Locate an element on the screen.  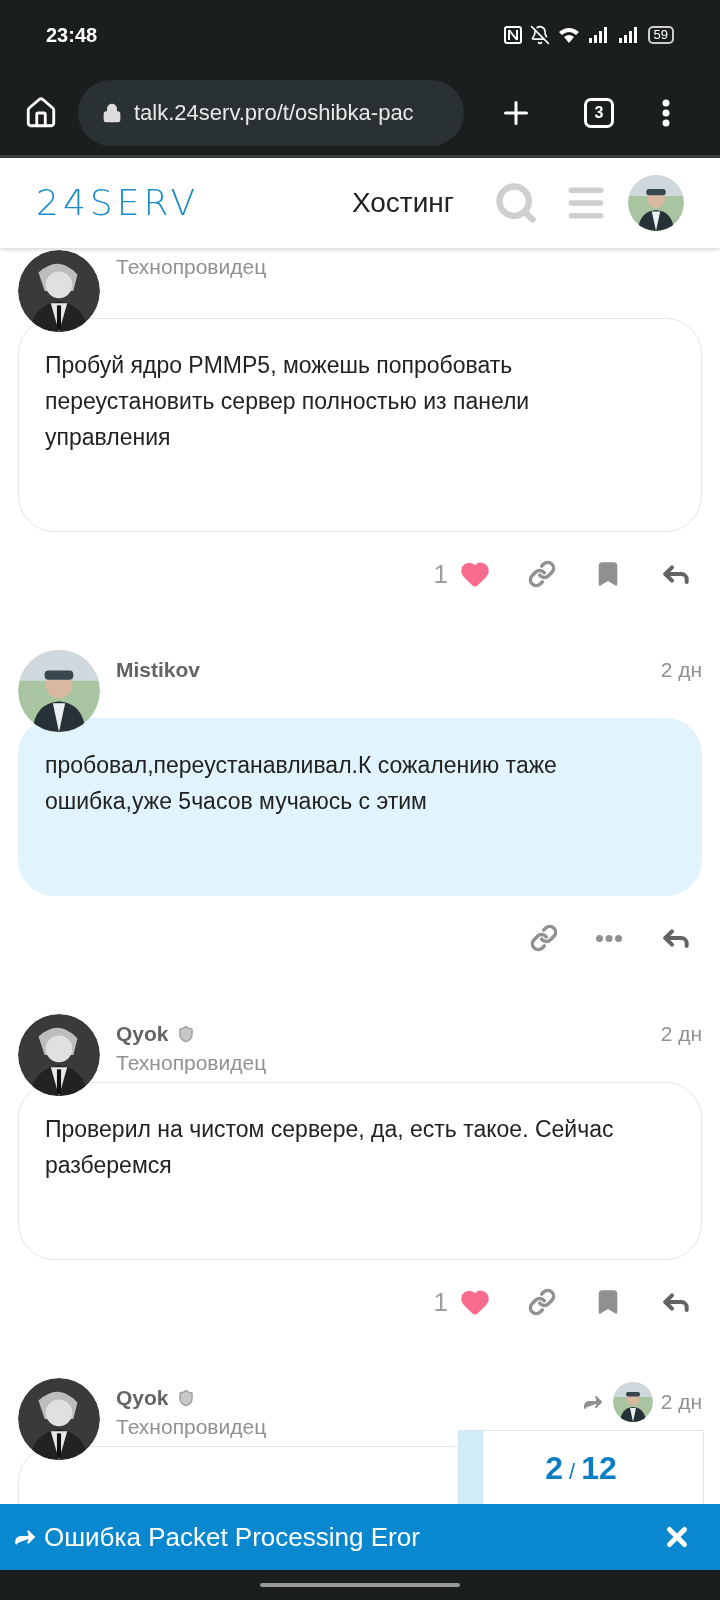
topic-banner: Ошибка Packet Processing Eror is located at coordinates (360, 1537).